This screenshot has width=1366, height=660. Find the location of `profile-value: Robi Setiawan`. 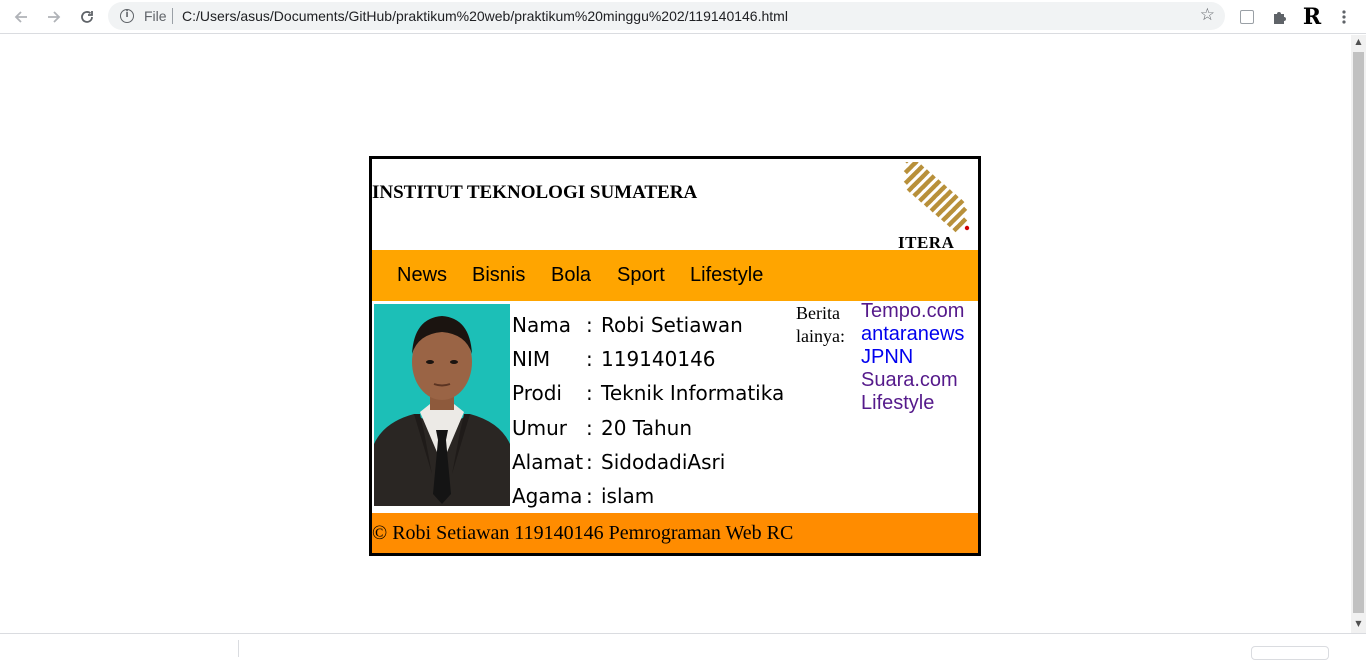

profile-value: Robi Setiawan is located at coordinates (672, 325).